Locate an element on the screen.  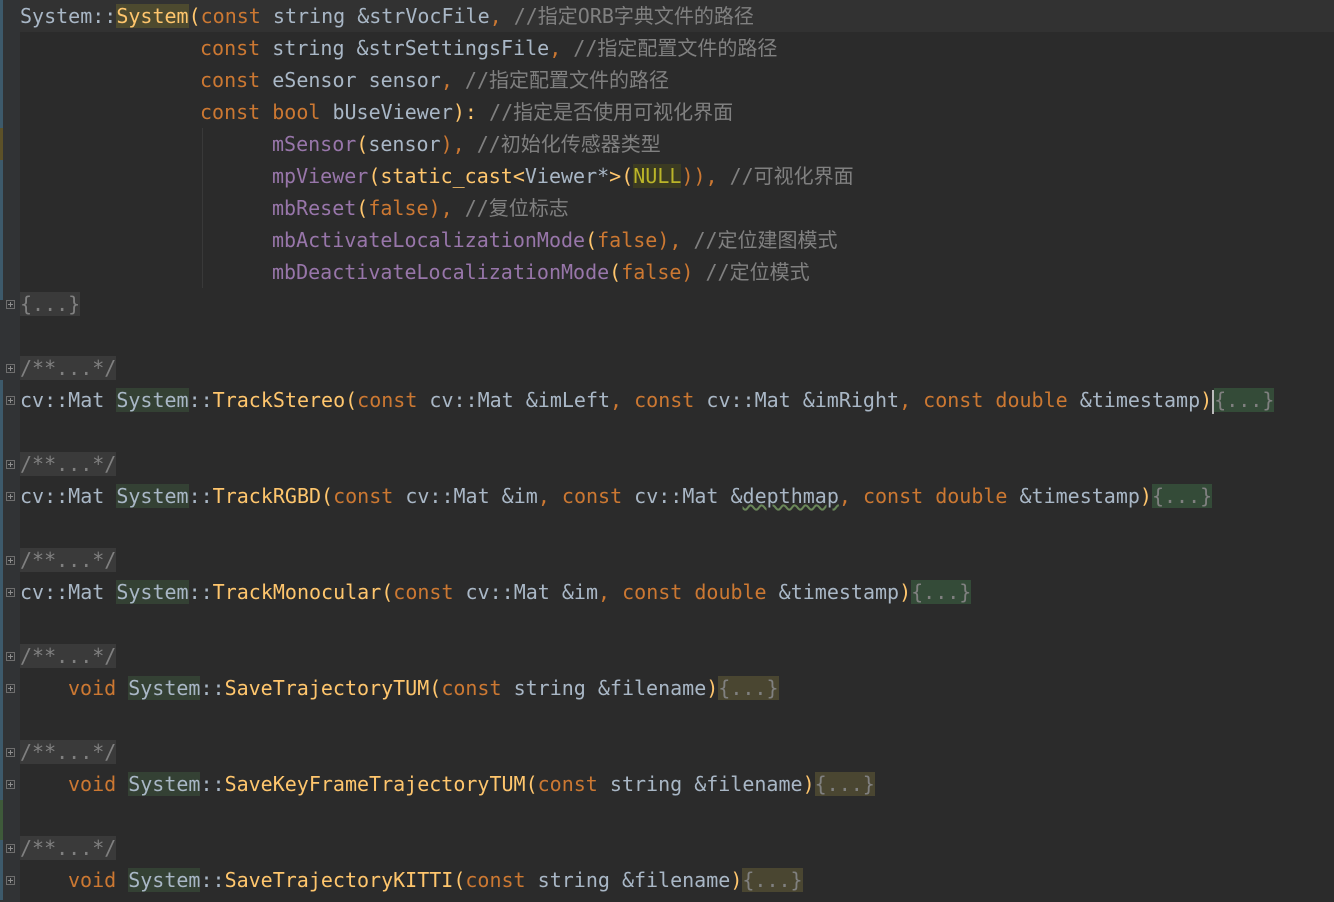
comment: //指定是否使用可视化界面 is located at coordinates (605, 112).